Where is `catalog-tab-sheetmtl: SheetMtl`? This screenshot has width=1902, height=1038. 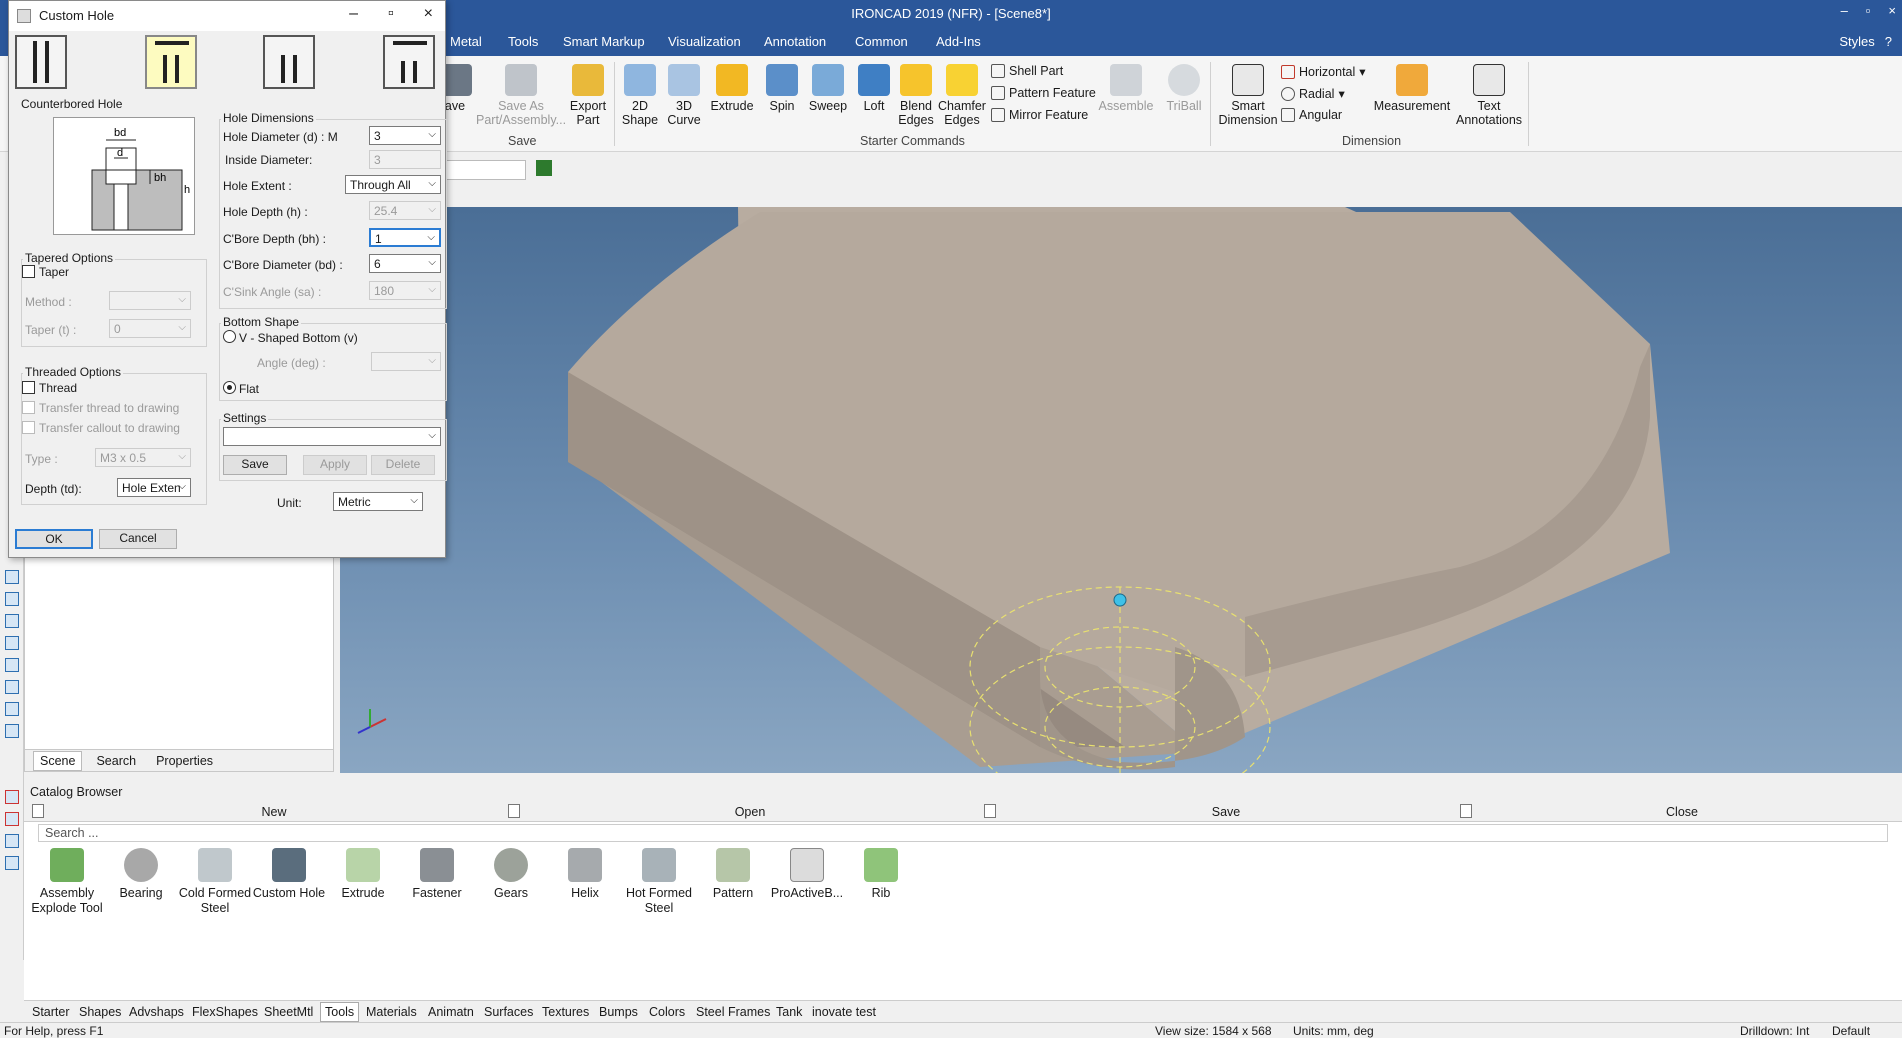
catalog-tab-sheetmtl: SheetMtl is located at coordinates (288, 1012).